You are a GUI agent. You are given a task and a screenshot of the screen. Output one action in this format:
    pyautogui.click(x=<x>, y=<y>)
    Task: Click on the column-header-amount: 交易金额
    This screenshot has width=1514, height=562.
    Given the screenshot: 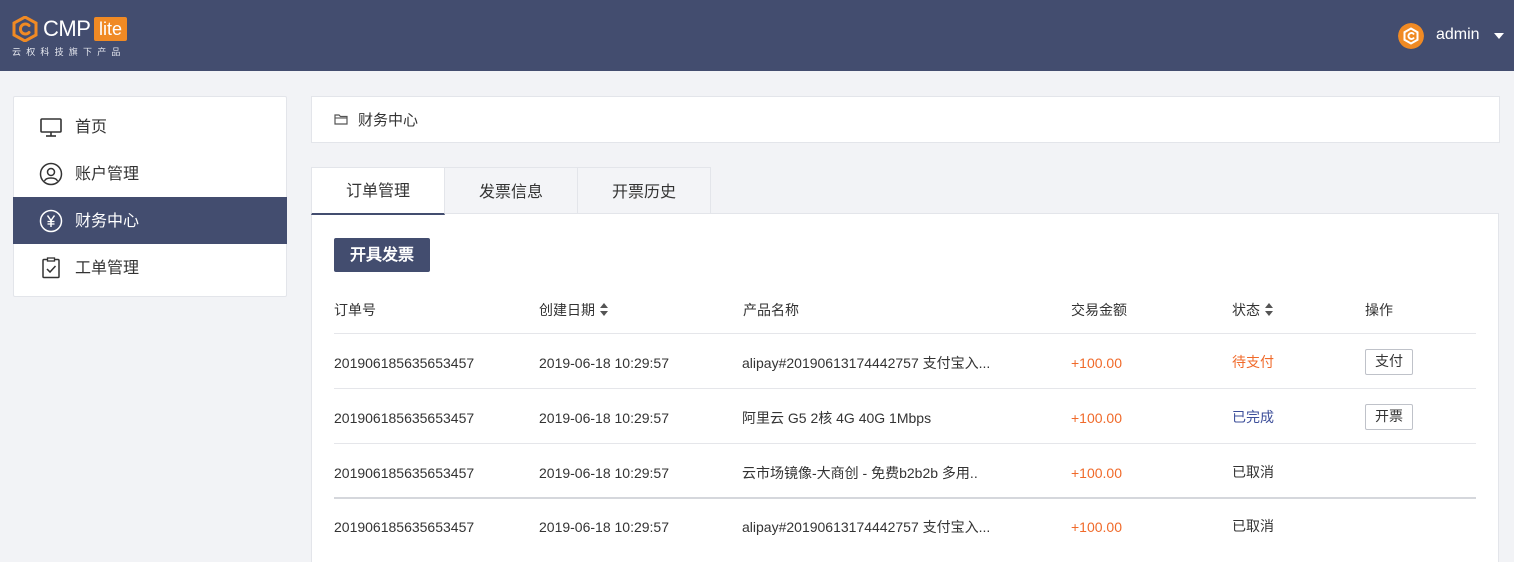 What is the action you would take?
    pyautogui.click(x=1099, y=311)
    